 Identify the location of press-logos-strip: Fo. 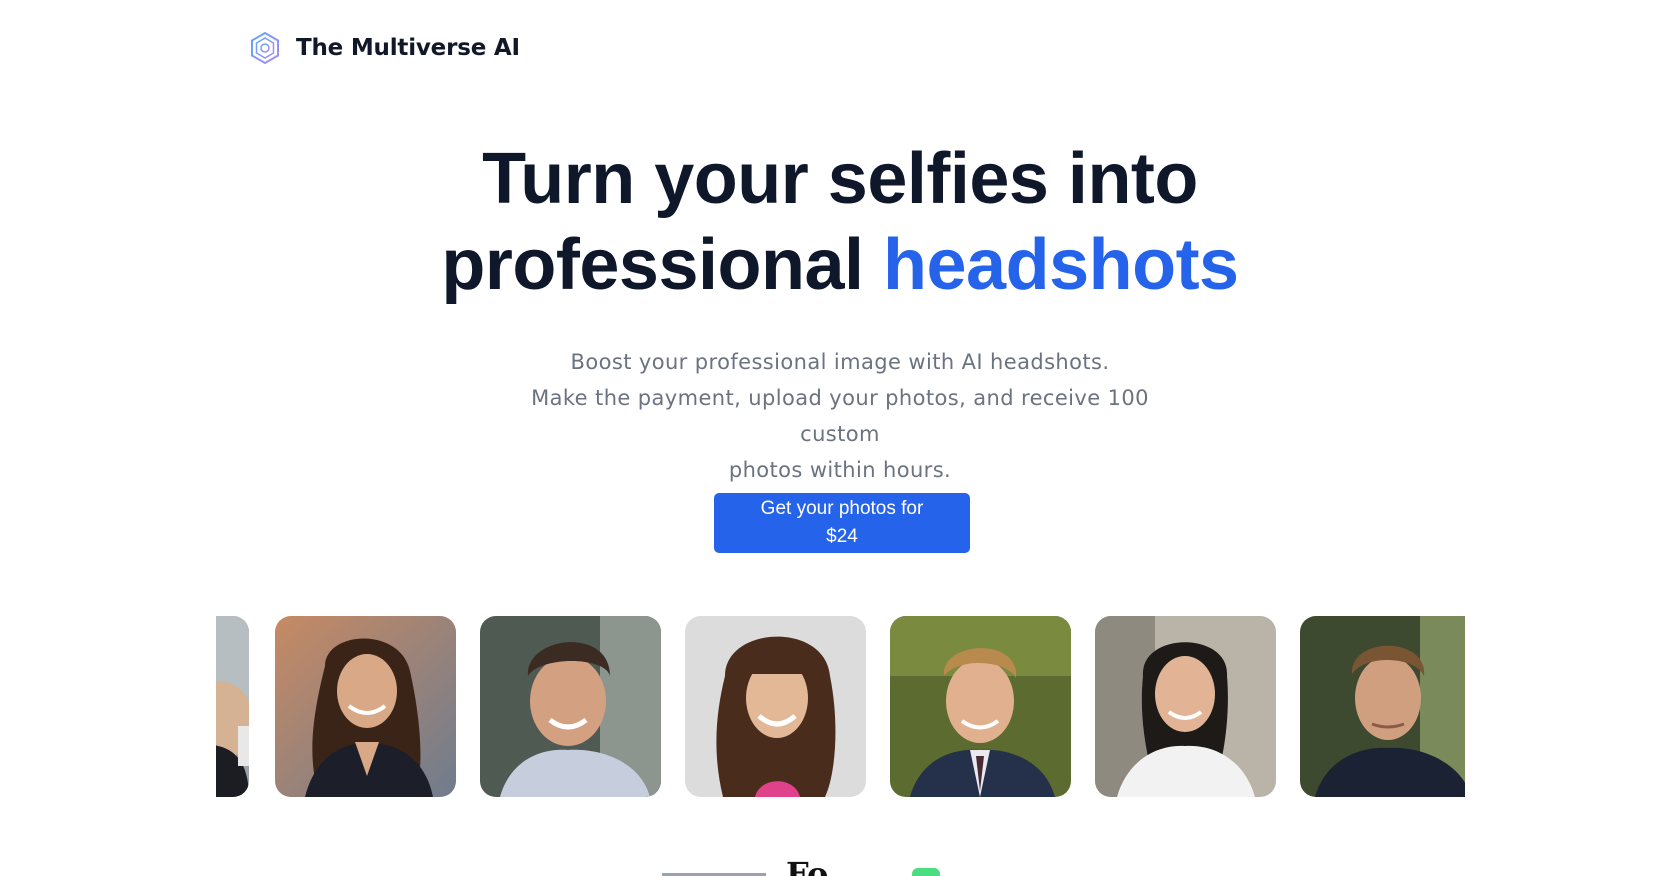
(840, 867).